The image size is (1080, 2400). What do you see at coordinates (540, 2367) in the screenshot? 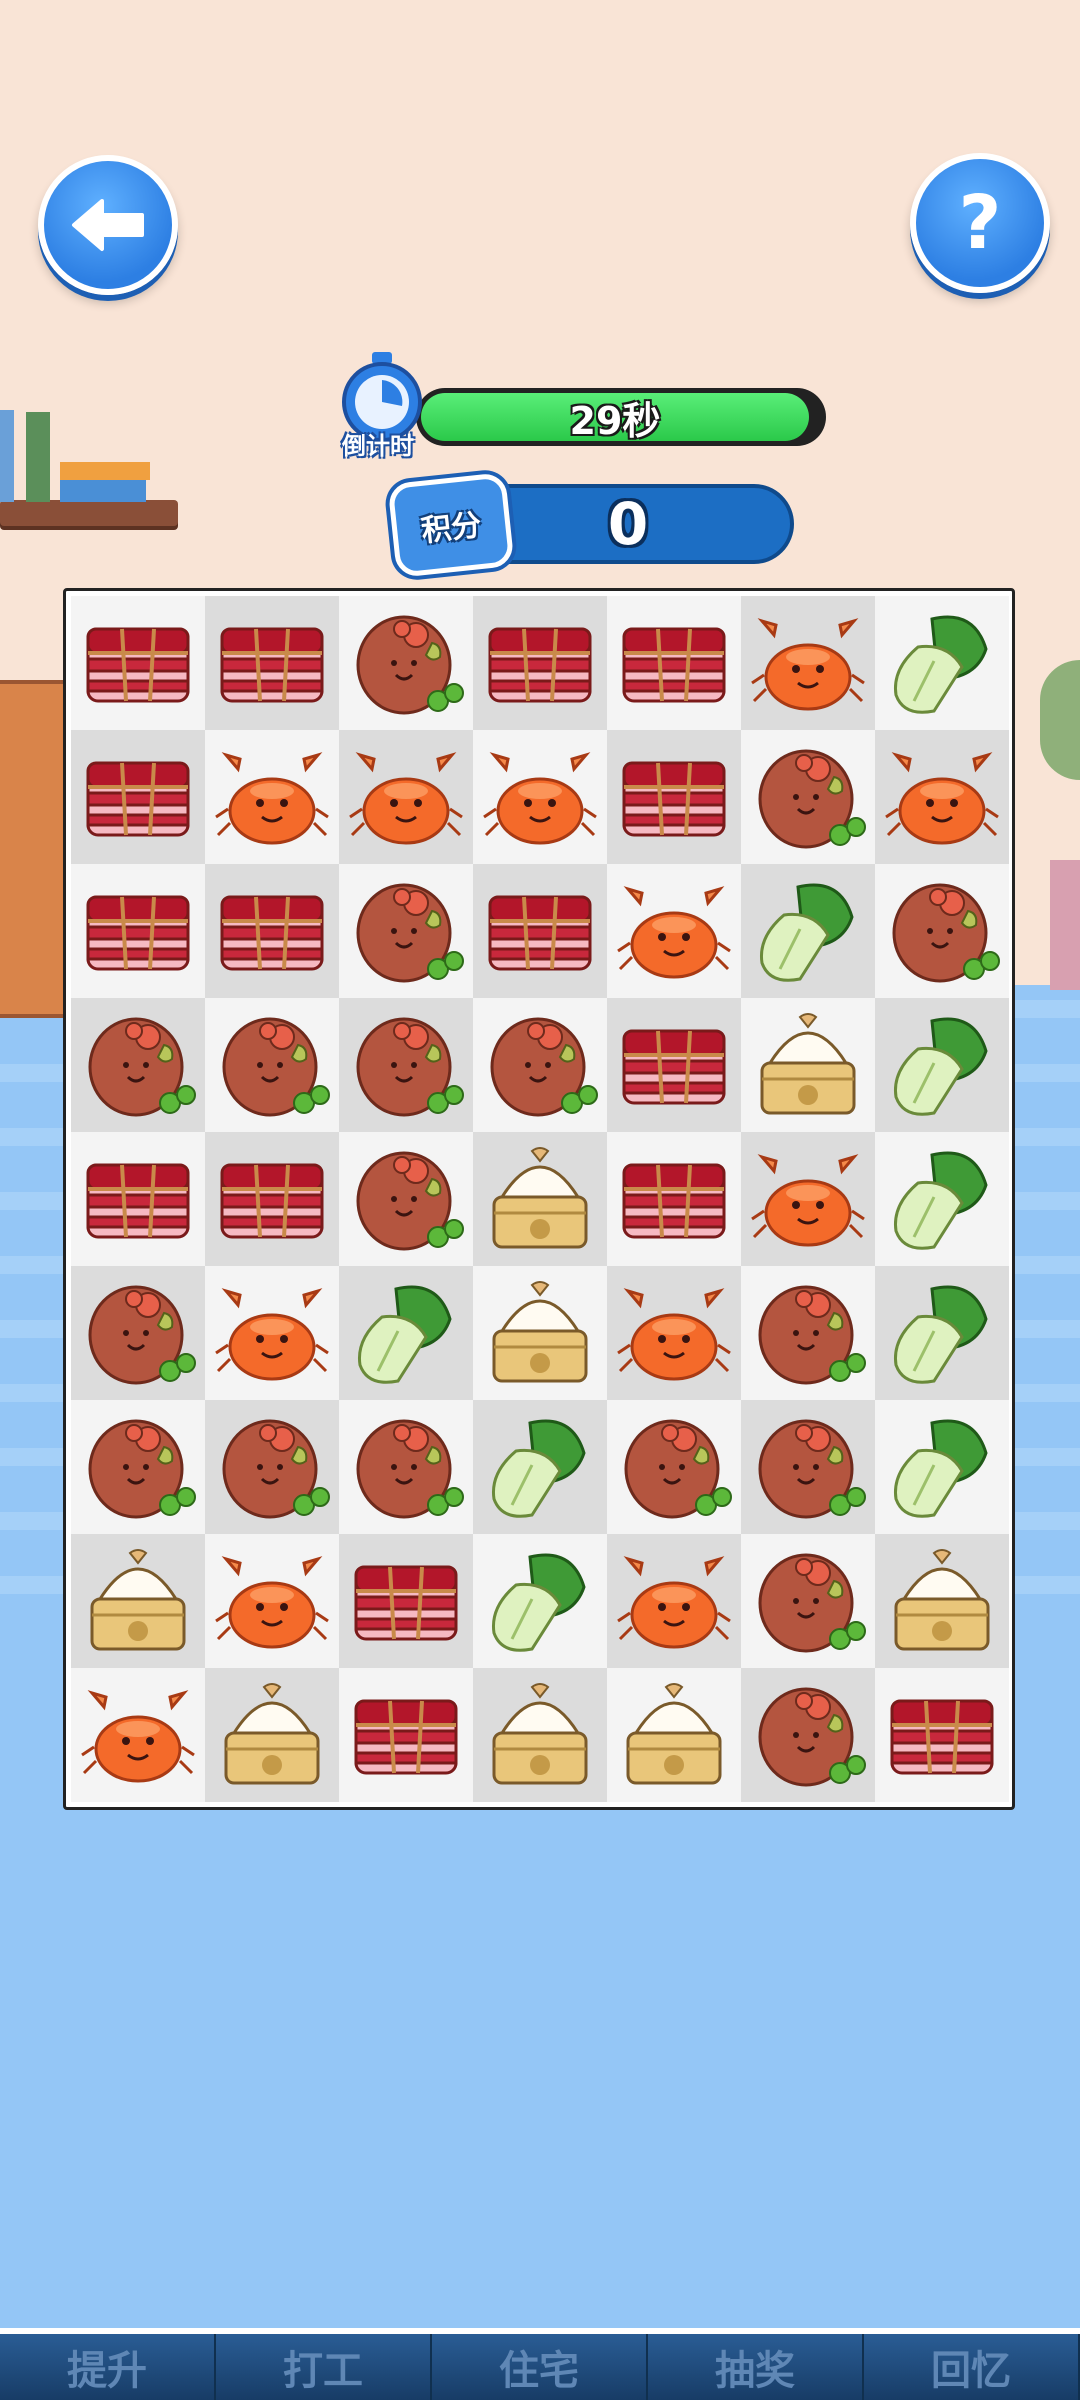
I see `nav-item-house: 住宅` at bounding box center [540, 2367].